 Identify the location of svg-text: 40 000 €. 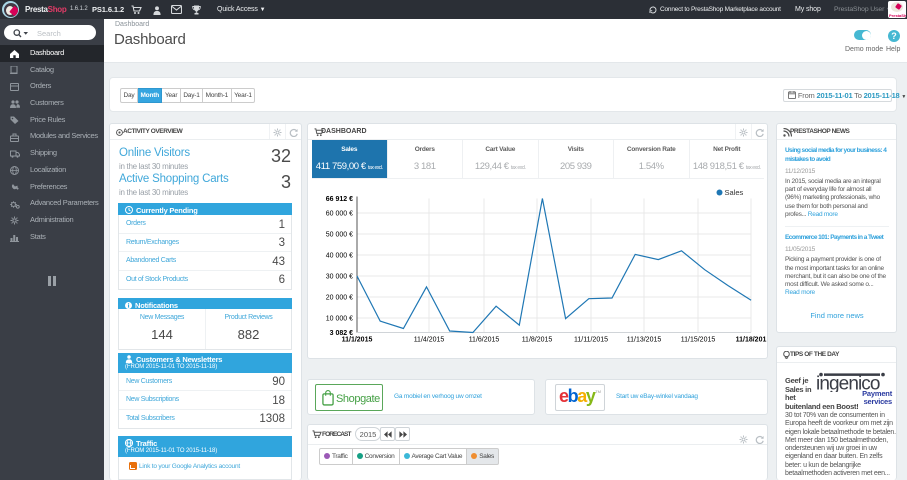
(339, 256).